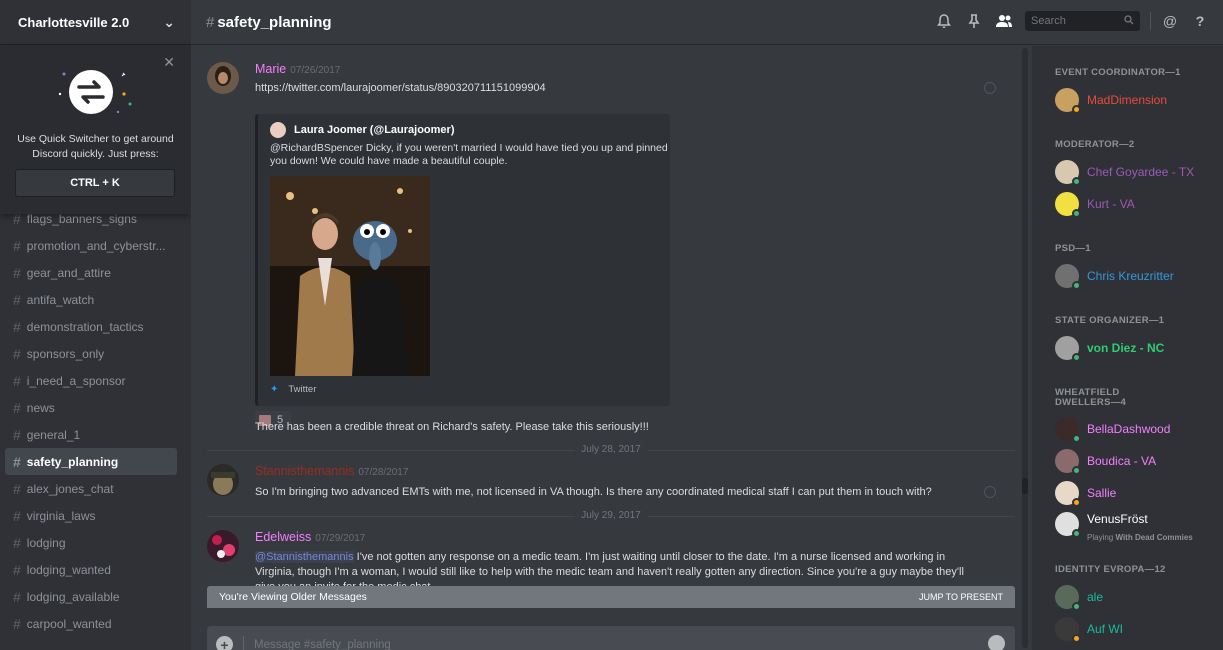 The width and height of the screenshot is (1223, 650). What do you see at coordinates (269, 22) in the screenshot?
I see `channel-title: # safety_planning` at bounding box center [269, 22].